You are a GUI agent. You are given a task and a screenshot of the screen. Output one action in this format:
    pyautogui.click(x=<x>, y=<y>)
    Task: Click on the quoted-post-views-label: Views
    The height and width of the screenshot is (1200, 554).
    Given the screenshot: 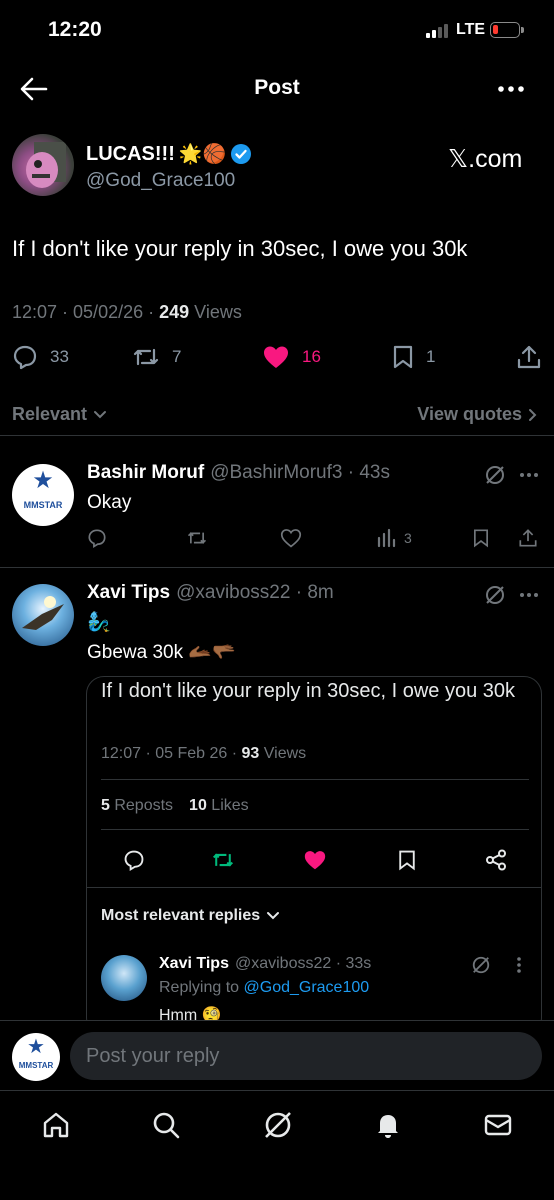 What is the action you would take?
    pyautogui.click(x=283, y=753)
    